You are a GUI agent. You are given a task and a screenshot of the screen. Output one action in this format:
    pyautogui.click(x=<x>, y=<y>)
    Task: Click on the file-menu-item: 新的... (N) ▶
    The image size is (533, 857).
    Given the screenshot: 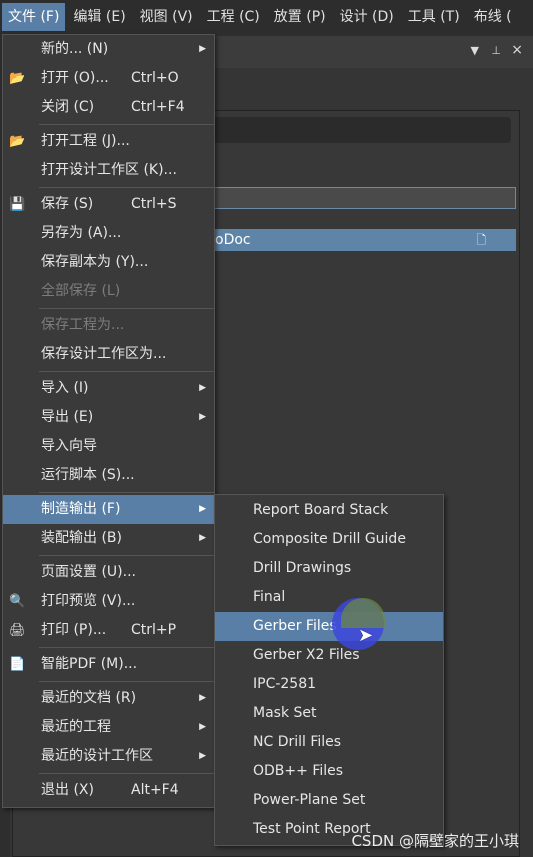 What is the action you would take?
    pyautogui.click(x=108, y=49)
    